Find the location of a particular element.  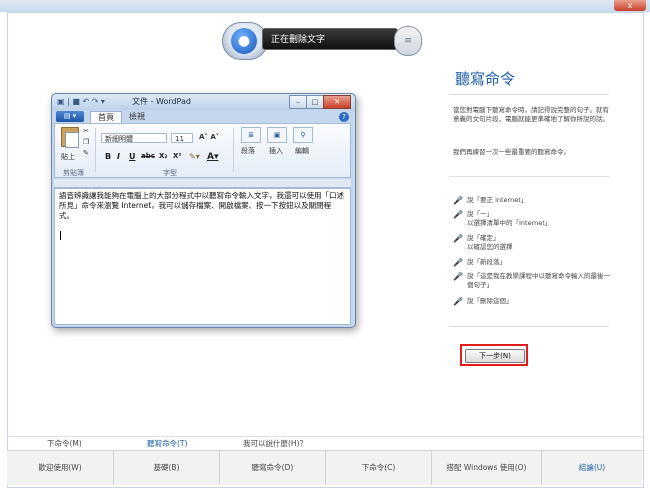

copy-icon: ❐ is located at coordinates (86, 142).